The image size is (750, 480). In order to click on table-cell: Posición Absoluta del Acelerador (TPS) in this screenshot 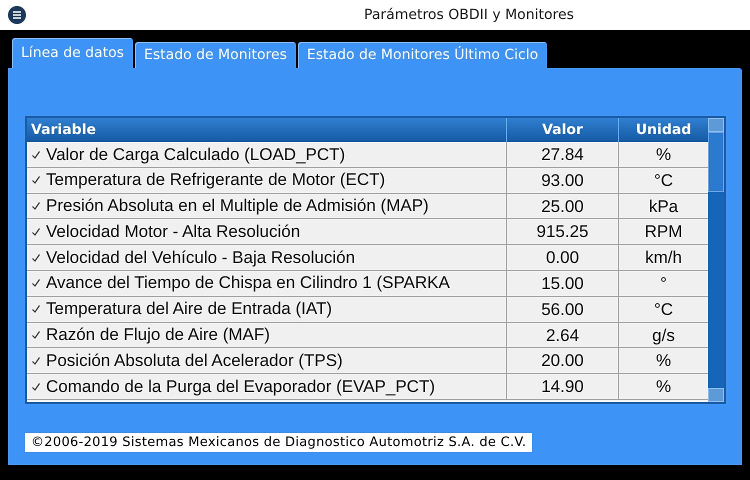, I will do `click(194, 360)`.